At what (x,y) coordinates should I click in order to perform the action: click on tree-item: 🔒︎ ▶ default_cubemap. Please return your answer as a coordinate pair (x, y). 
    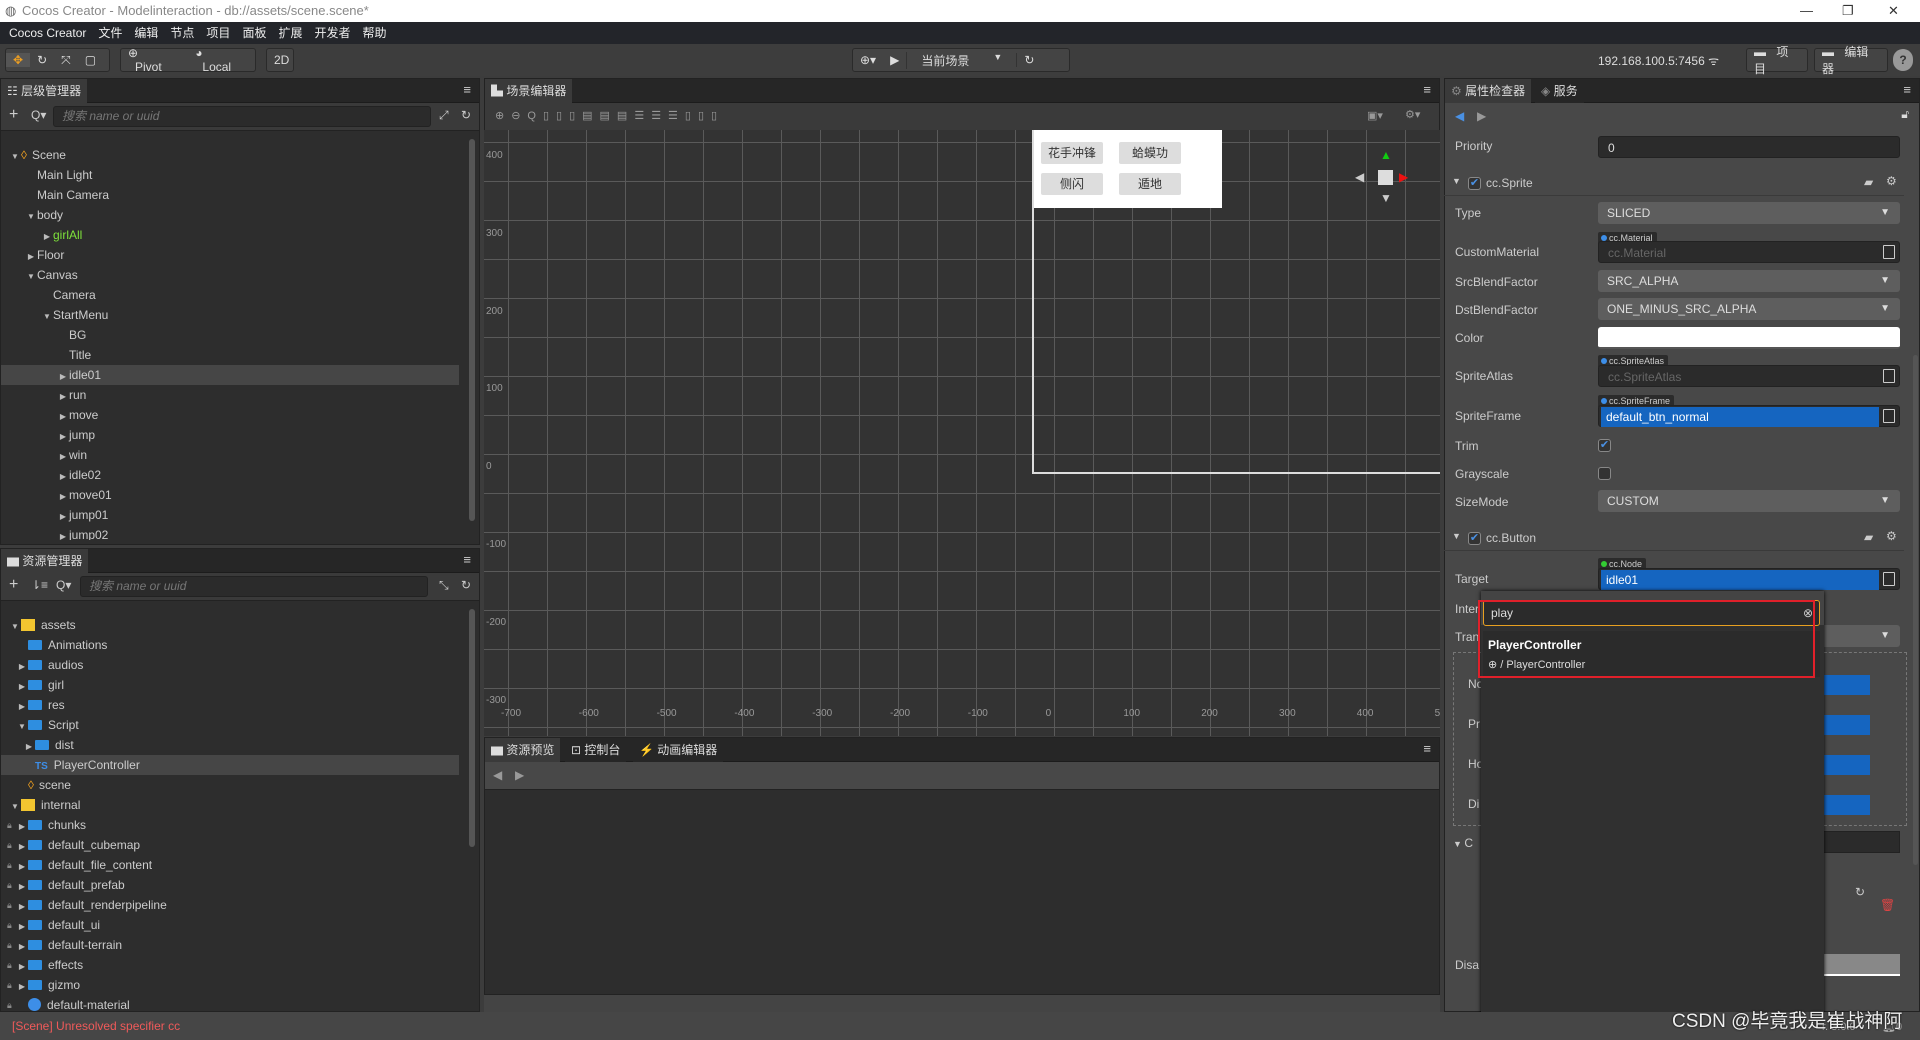
    Looking at the image, I should click on (230, 845).